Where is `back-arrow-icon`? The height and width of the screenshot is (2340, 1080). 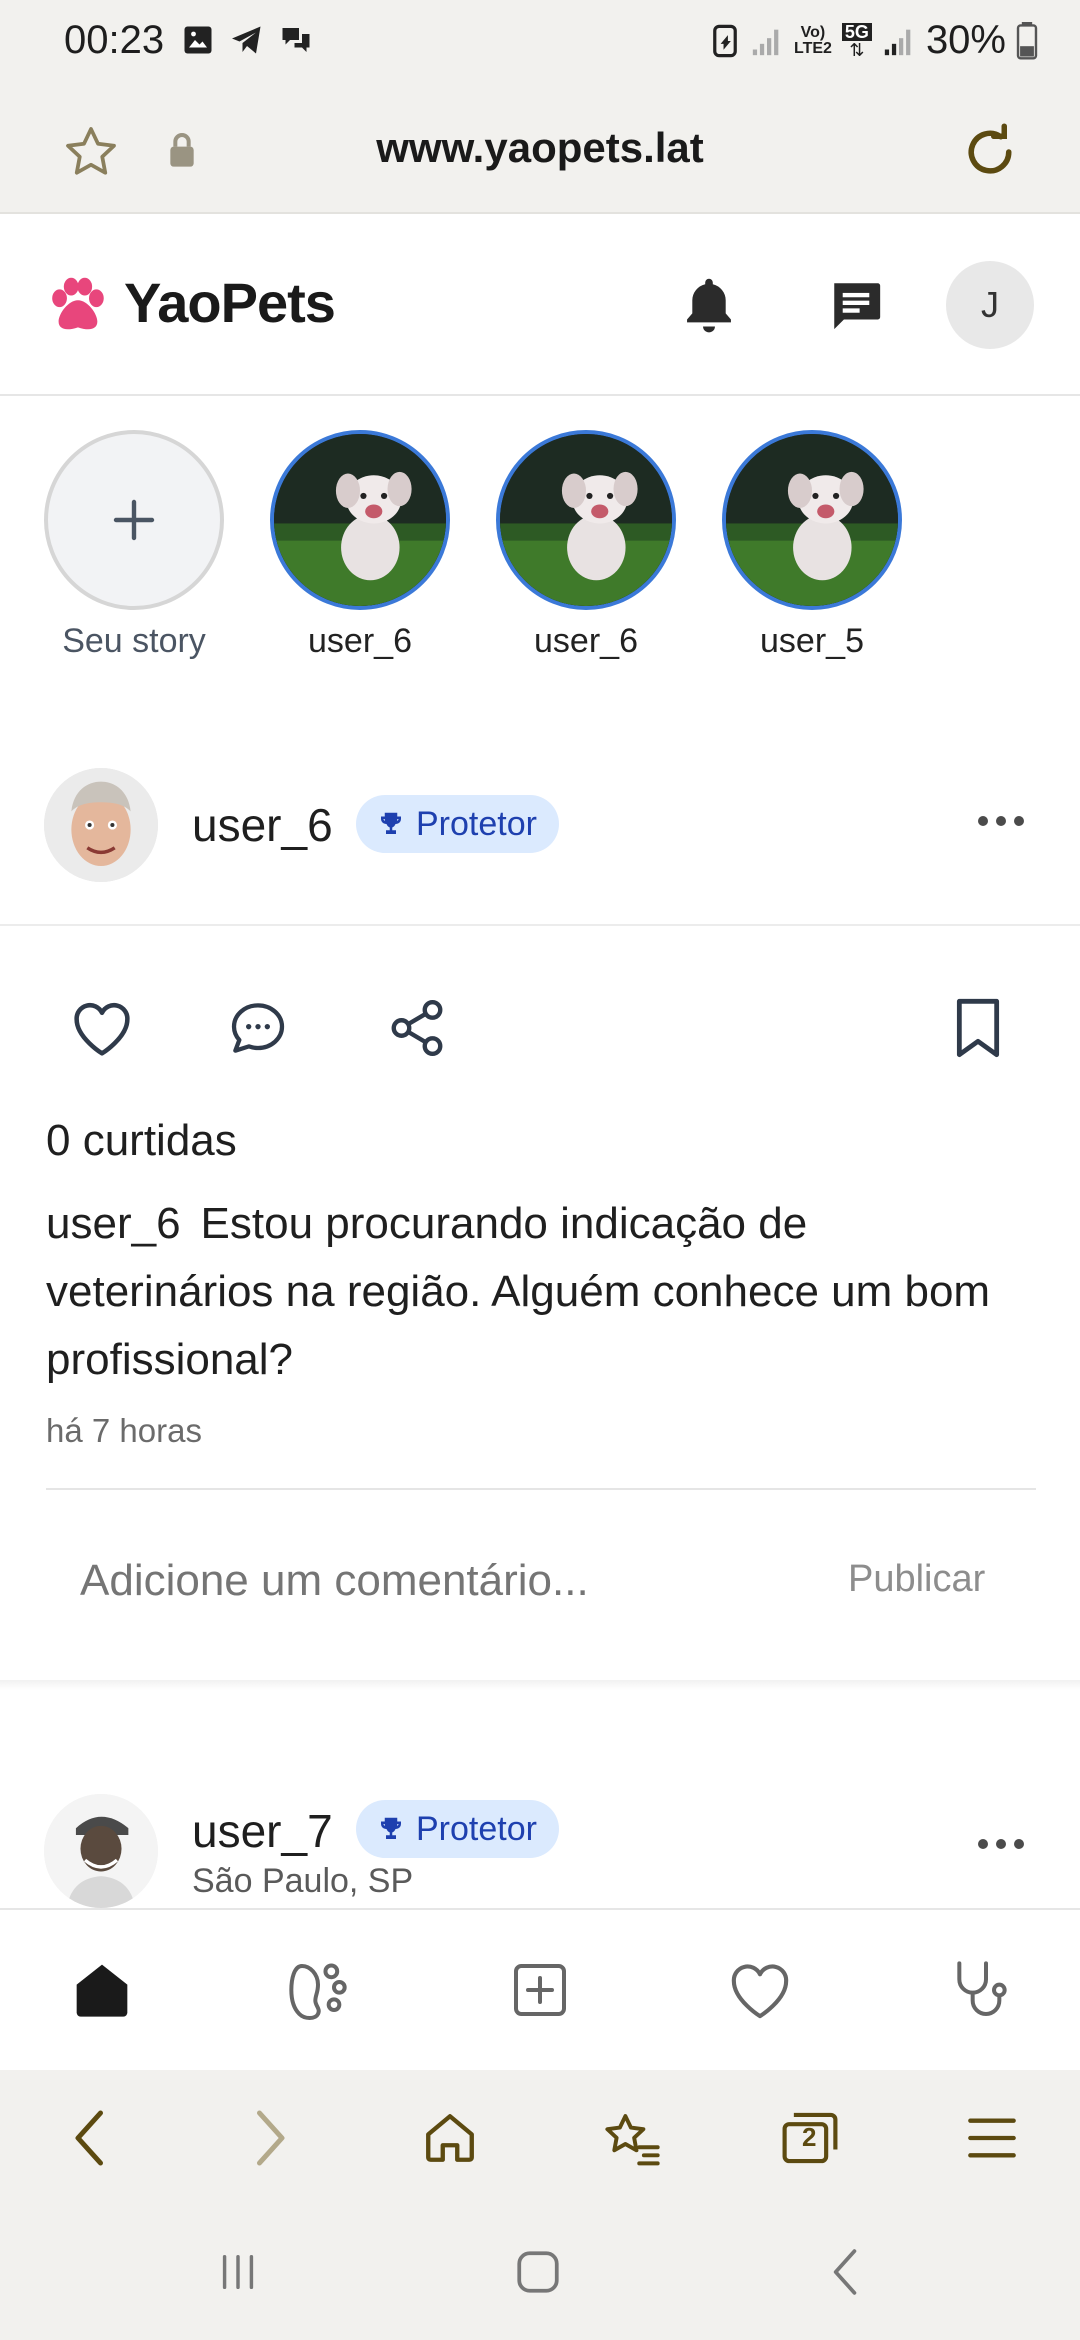 back-arrow-icon is located at coordinates (89, 2138).